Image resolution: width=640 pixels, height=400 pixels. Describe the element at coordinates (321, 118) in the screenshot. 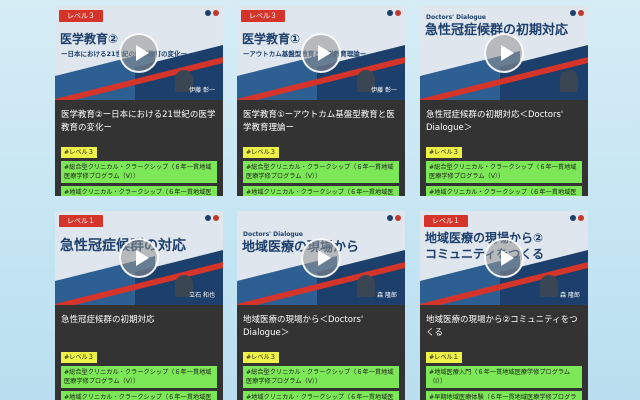

I see `video-title: 医学教育①ーアウトカム基盤型教育と医学教育理論ー` at that location.